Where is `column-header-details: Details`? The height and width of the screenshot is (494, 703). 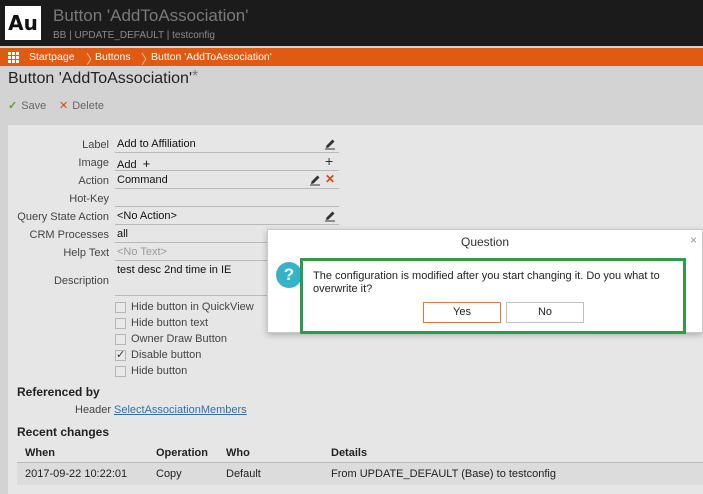
column-header-details: Details is located at coordinates (349, 453).